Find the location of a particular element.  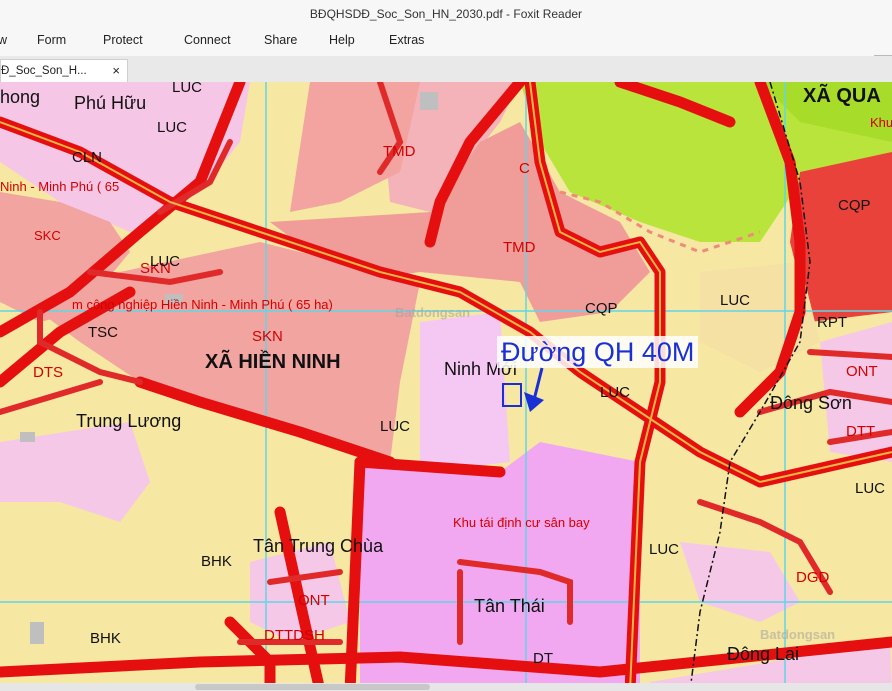

menu-share: Share is located at coordinates (280, 40).